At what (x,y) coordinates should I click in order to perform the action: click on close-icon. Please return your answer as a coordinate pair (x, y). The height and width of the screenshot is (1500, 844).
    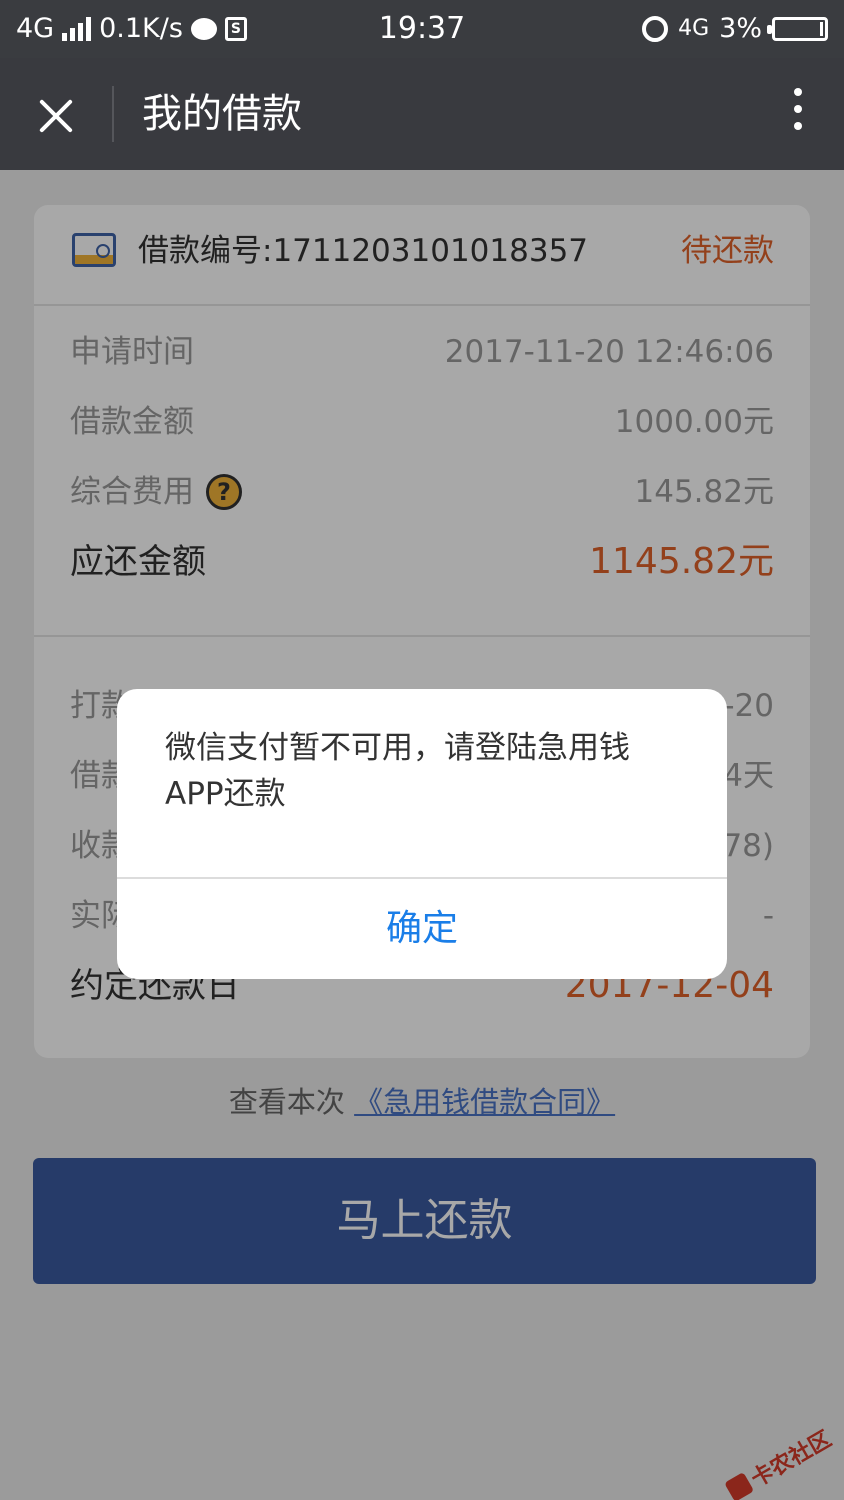
    Looking at the image, I should click on (56, 114).